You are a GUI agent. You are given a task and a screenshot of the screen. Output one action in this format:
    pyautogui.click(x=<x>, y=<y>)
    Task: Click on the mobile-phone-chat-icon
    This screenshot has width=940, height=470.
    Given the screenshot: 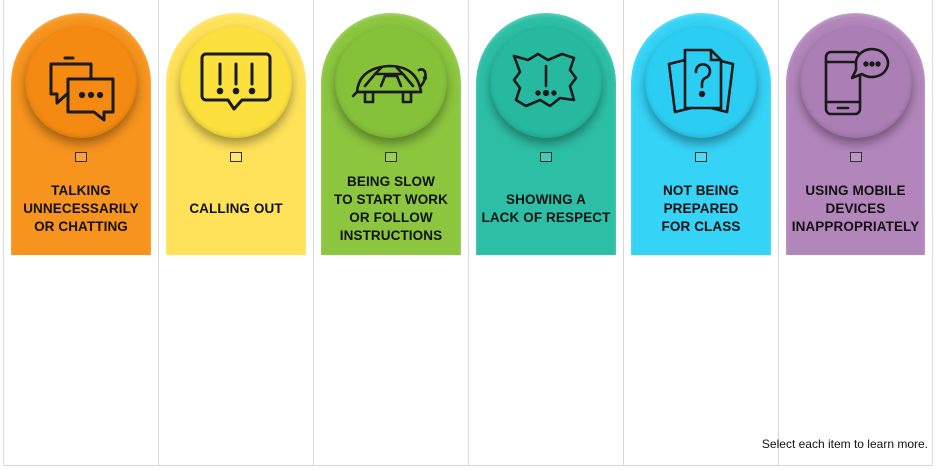 What is the action you would take?
    pyautogui.click(x=856, y=81)
    